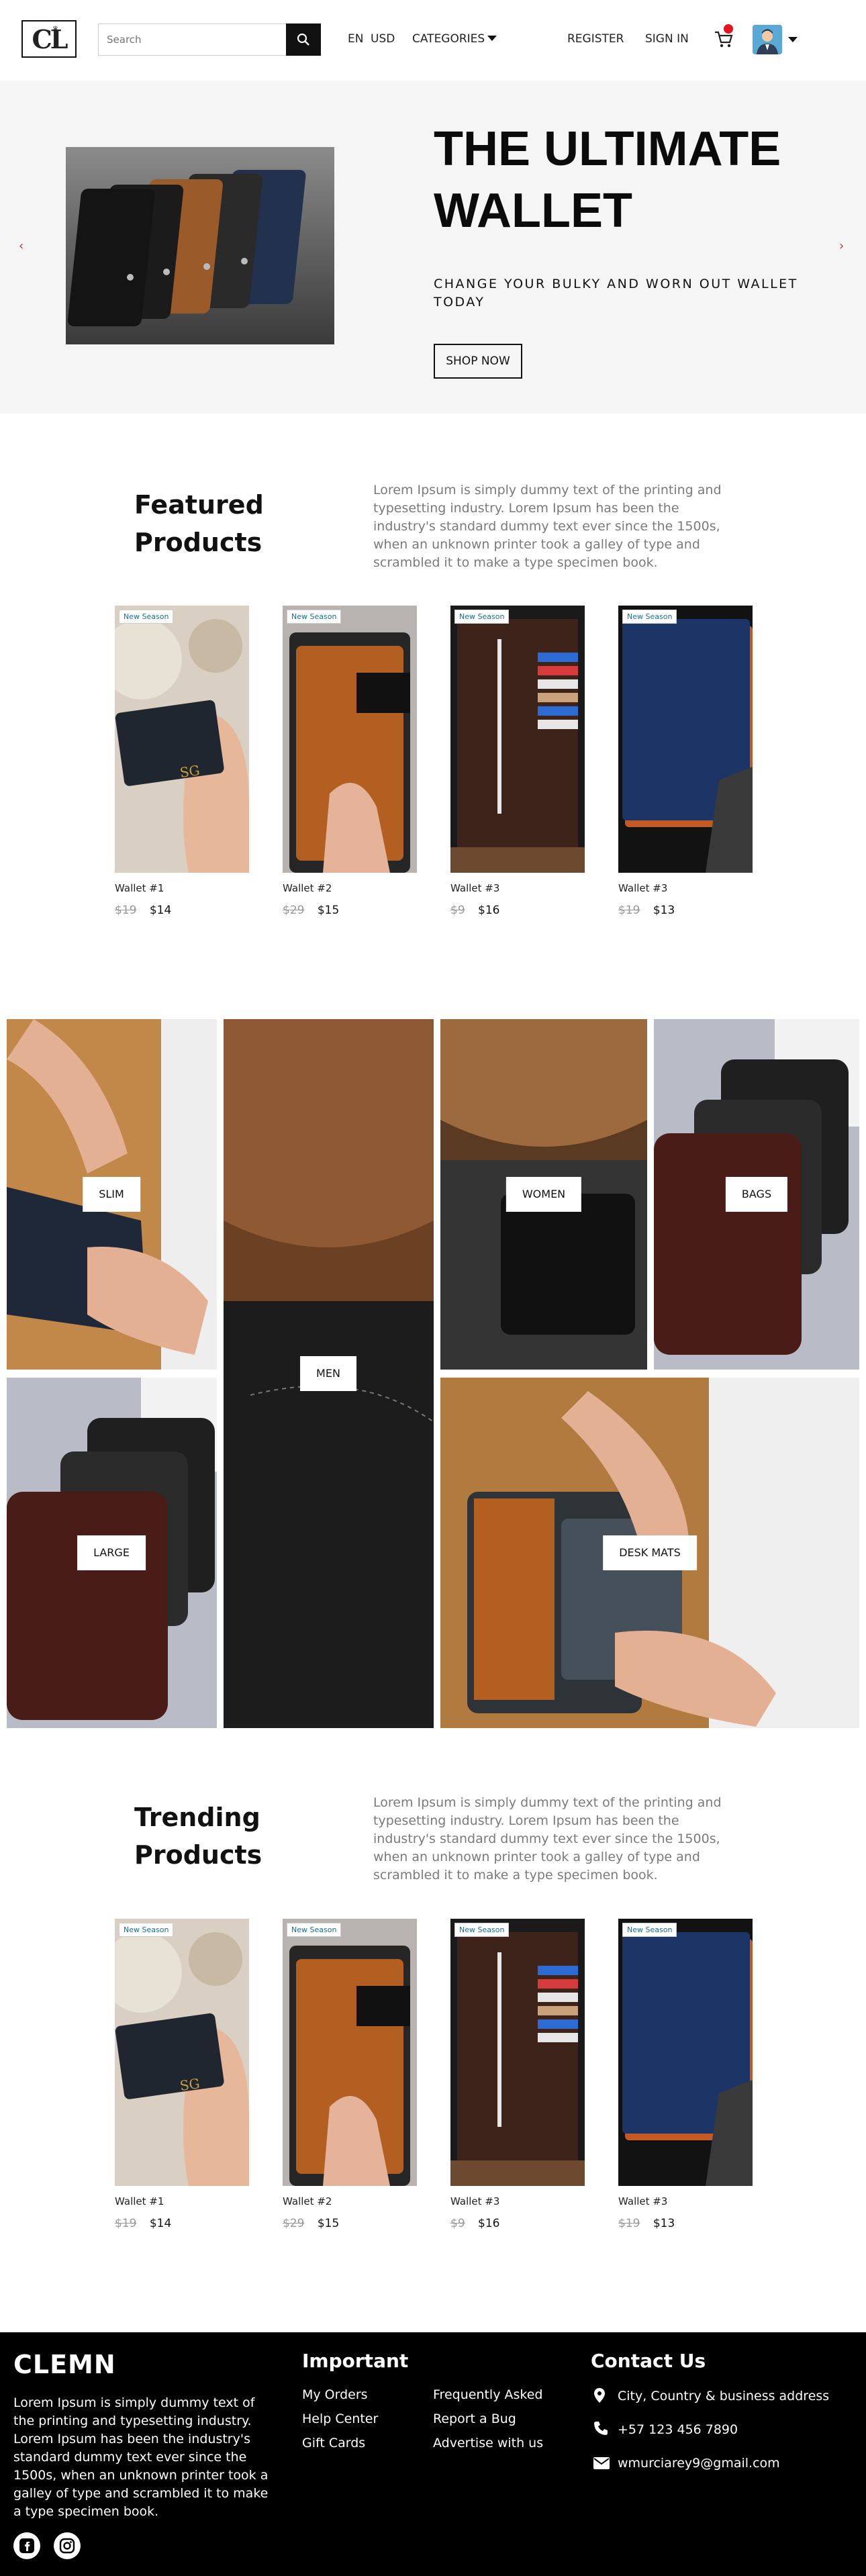  What do you see at coordinates (478, 361) in the screenshot?
I see `shop-now-button: SHOP NOW` at bounding box center [478, 361].